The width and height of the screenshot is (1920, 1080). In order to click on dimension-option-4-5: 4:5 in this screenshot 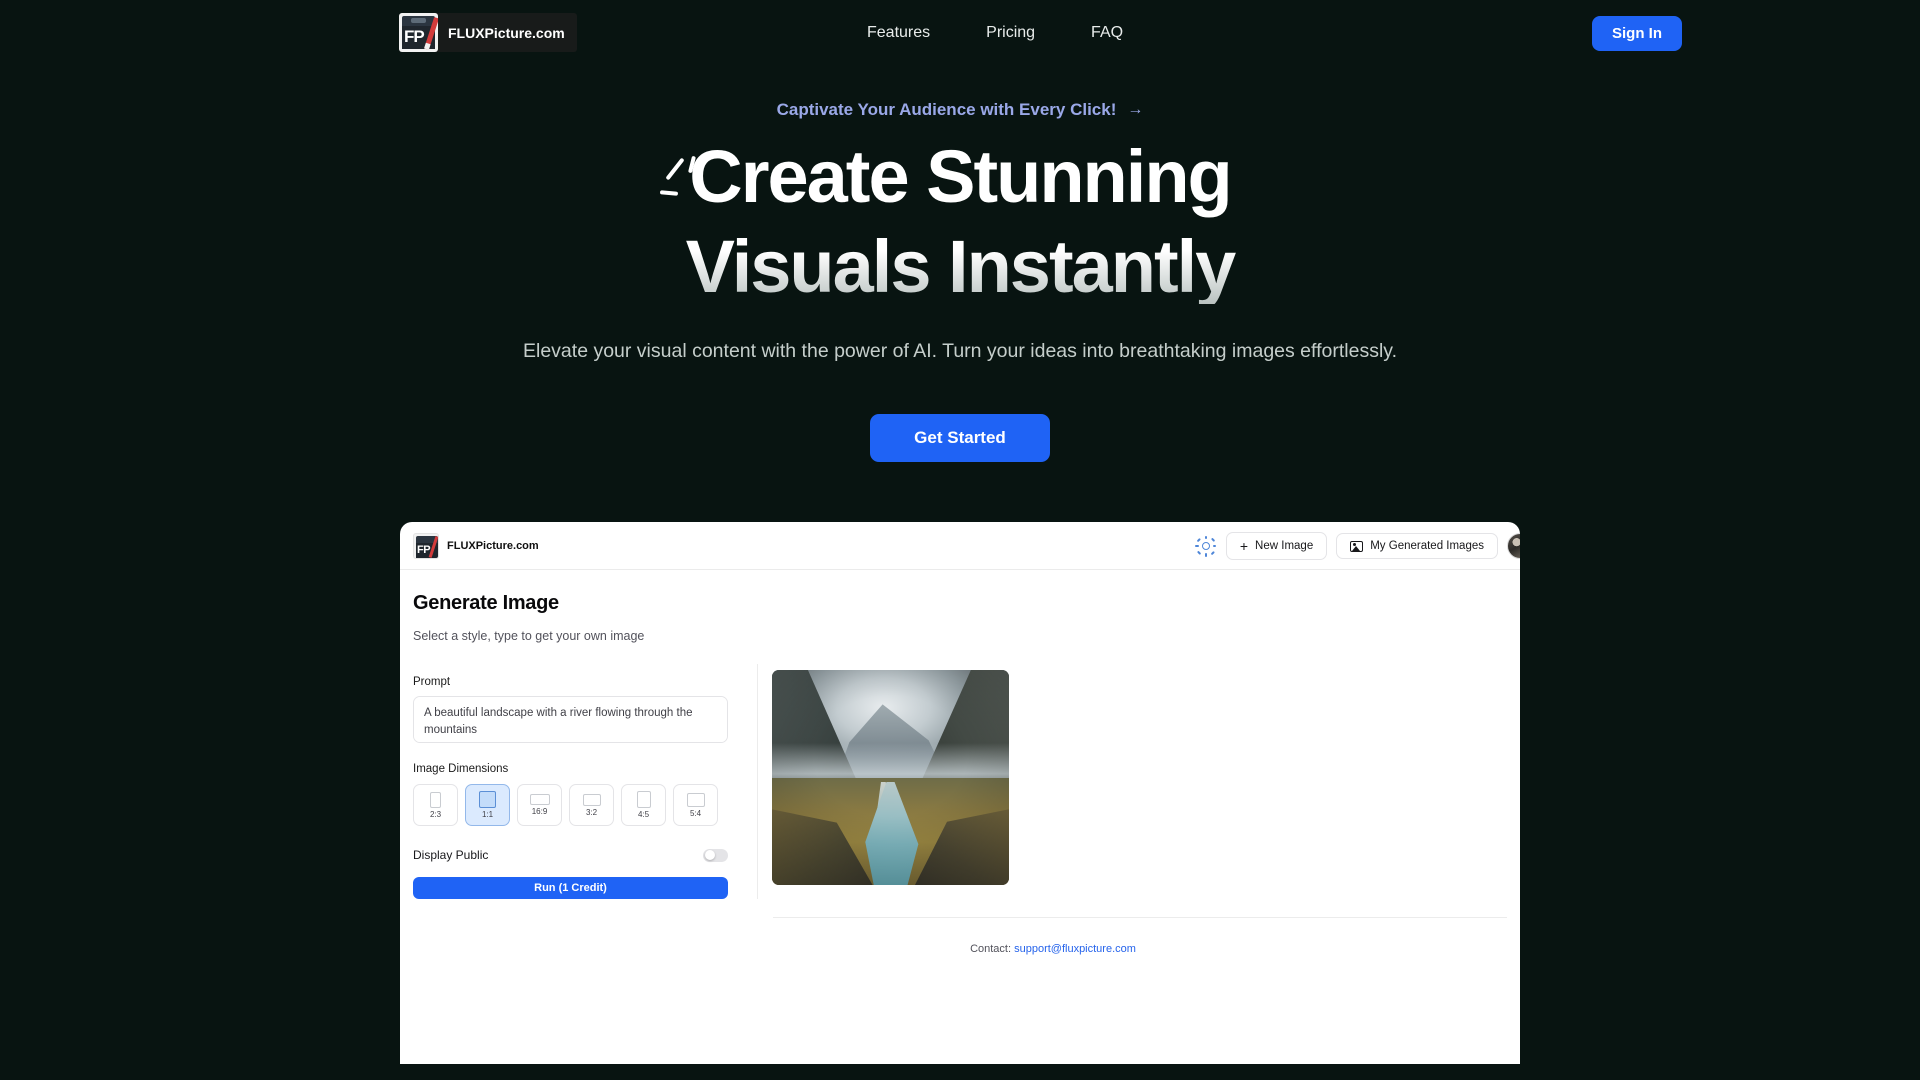, I will do `click(643, 805)`.